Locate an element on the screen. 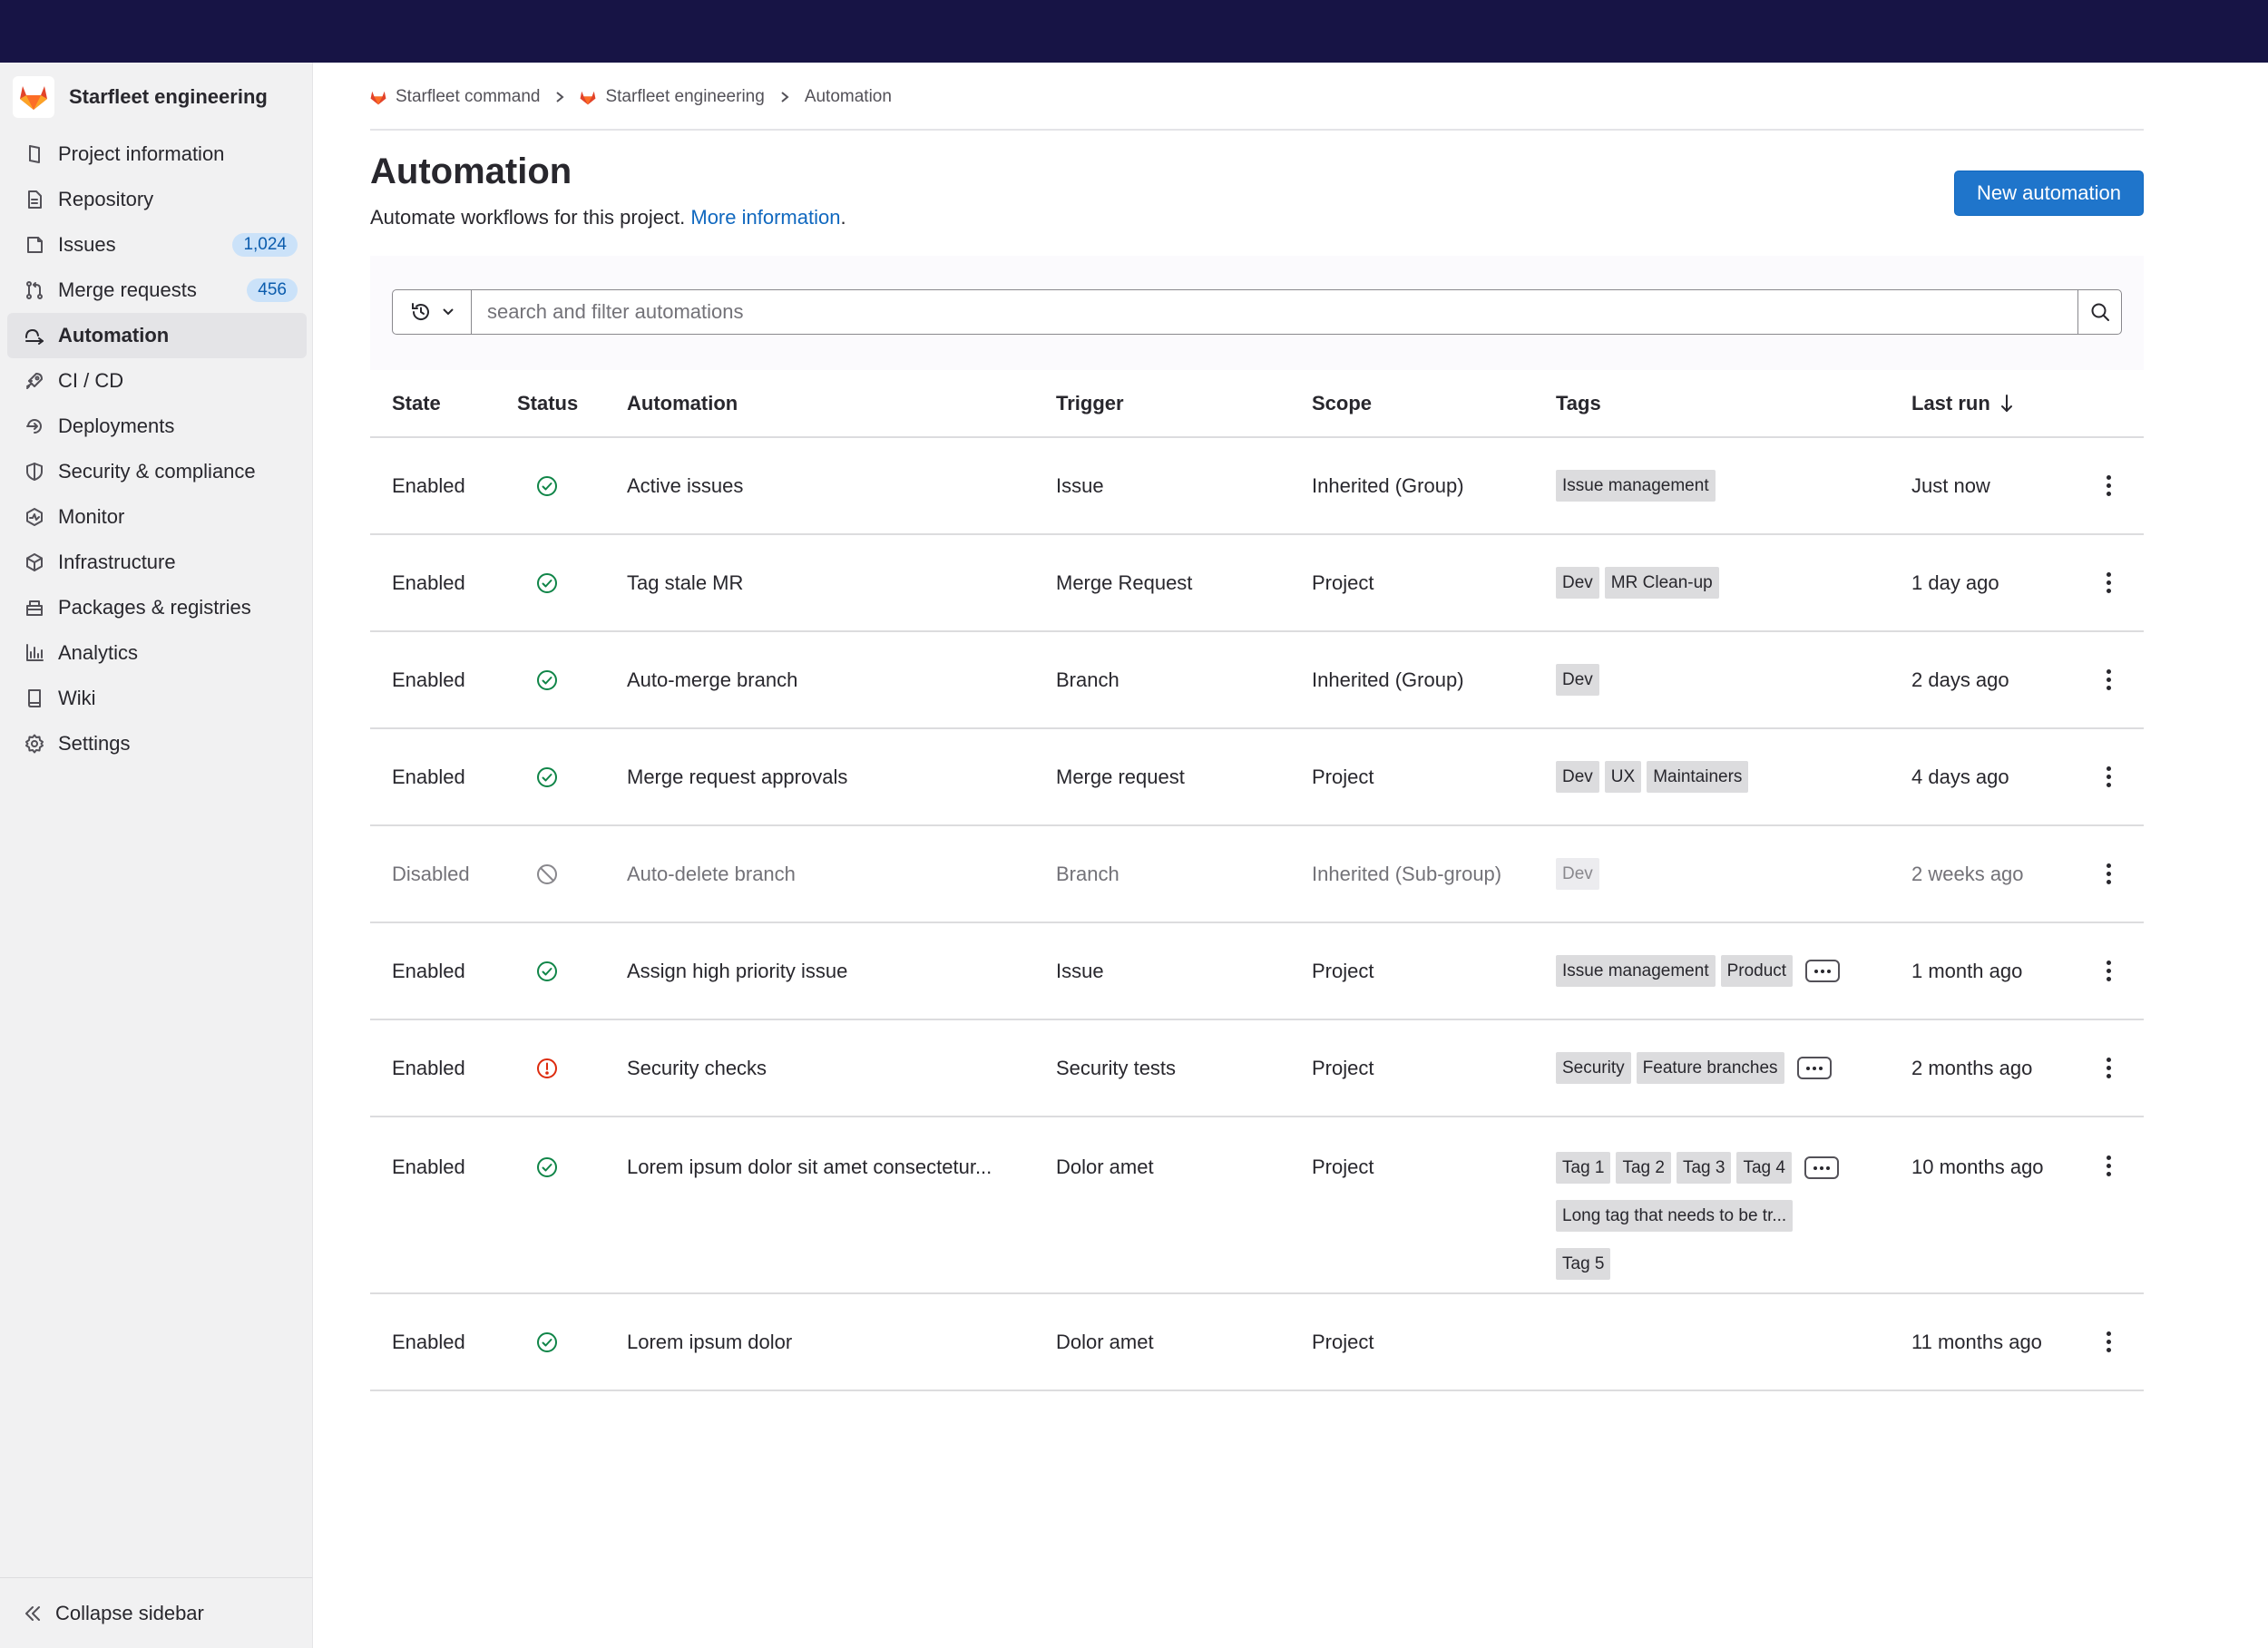 The image size is (2268, 1648). collapse-sidebar-button: Collapse sidebar is located at coordinates (156, 1612).